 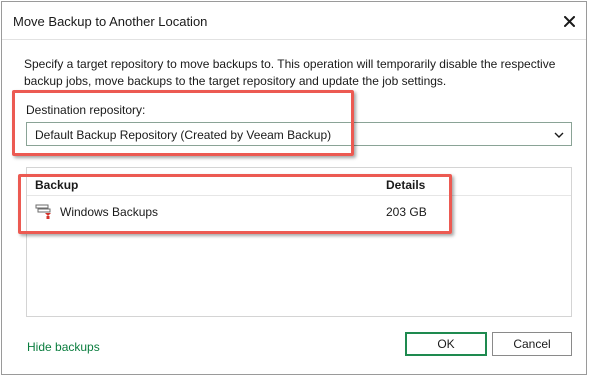 I want to click on column-header-backup: Backup, so click(x=56, y=185).